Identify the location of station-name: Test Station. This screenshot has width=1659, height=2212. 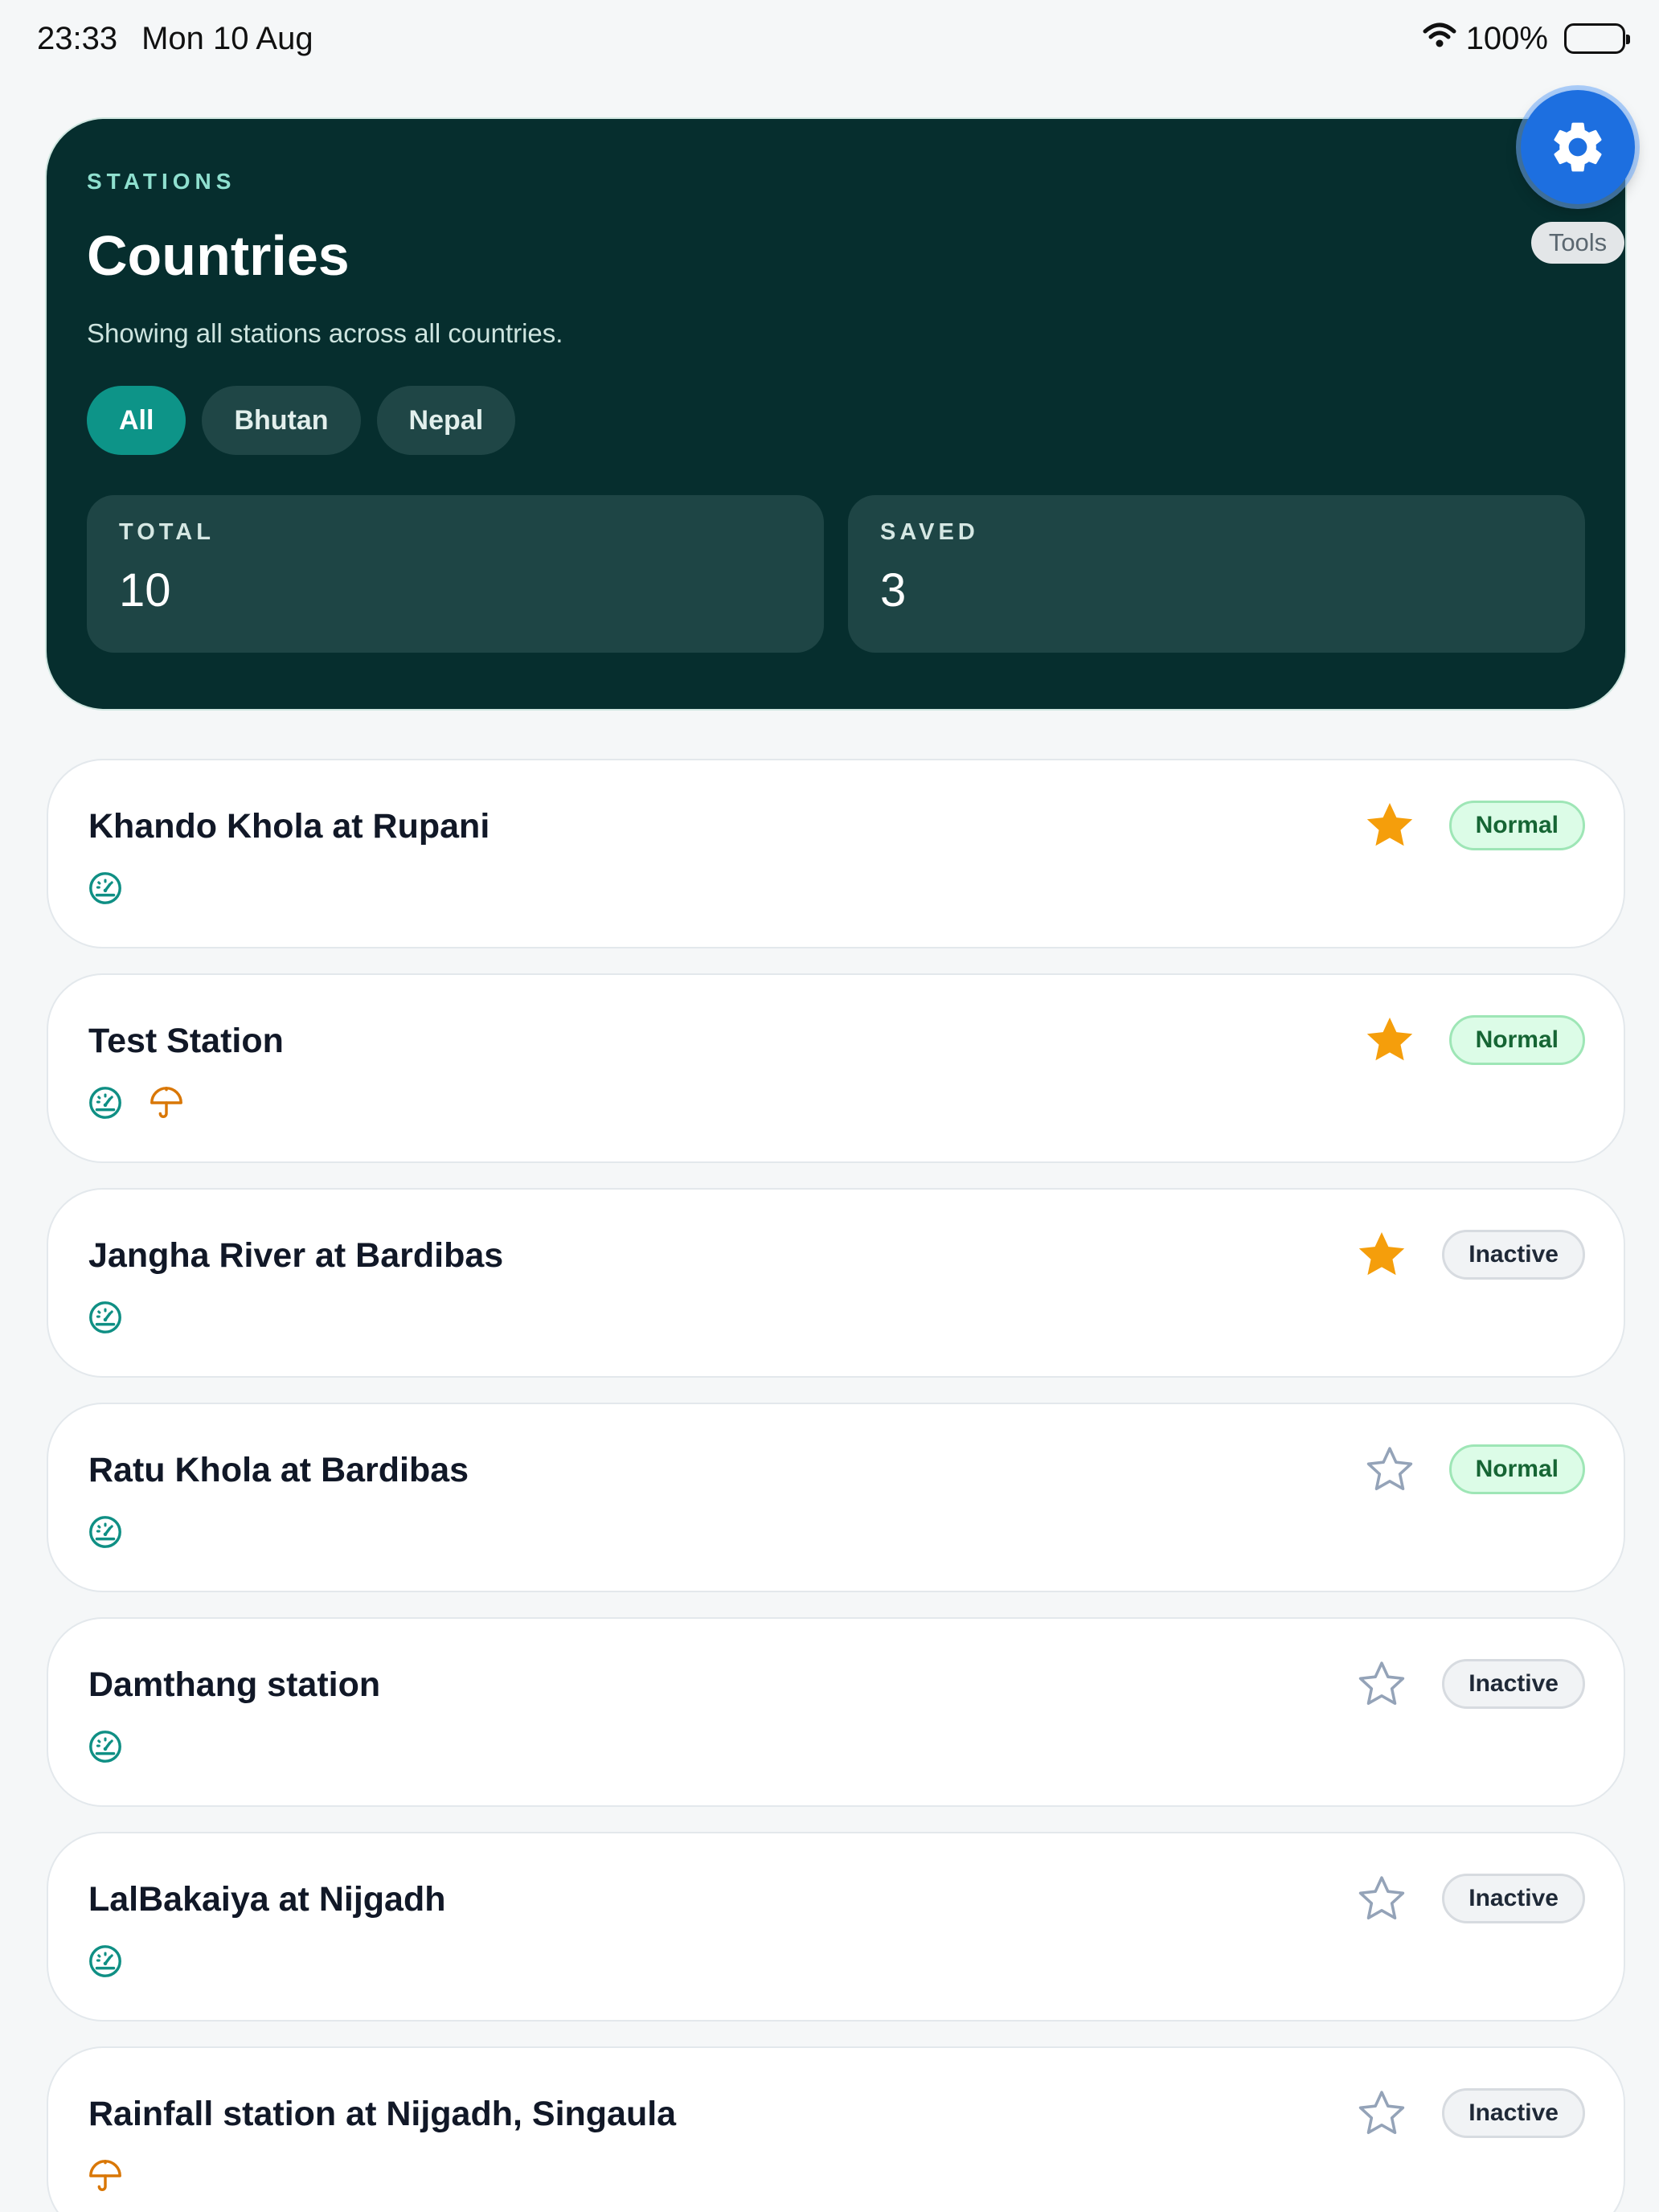
(186, 1041).